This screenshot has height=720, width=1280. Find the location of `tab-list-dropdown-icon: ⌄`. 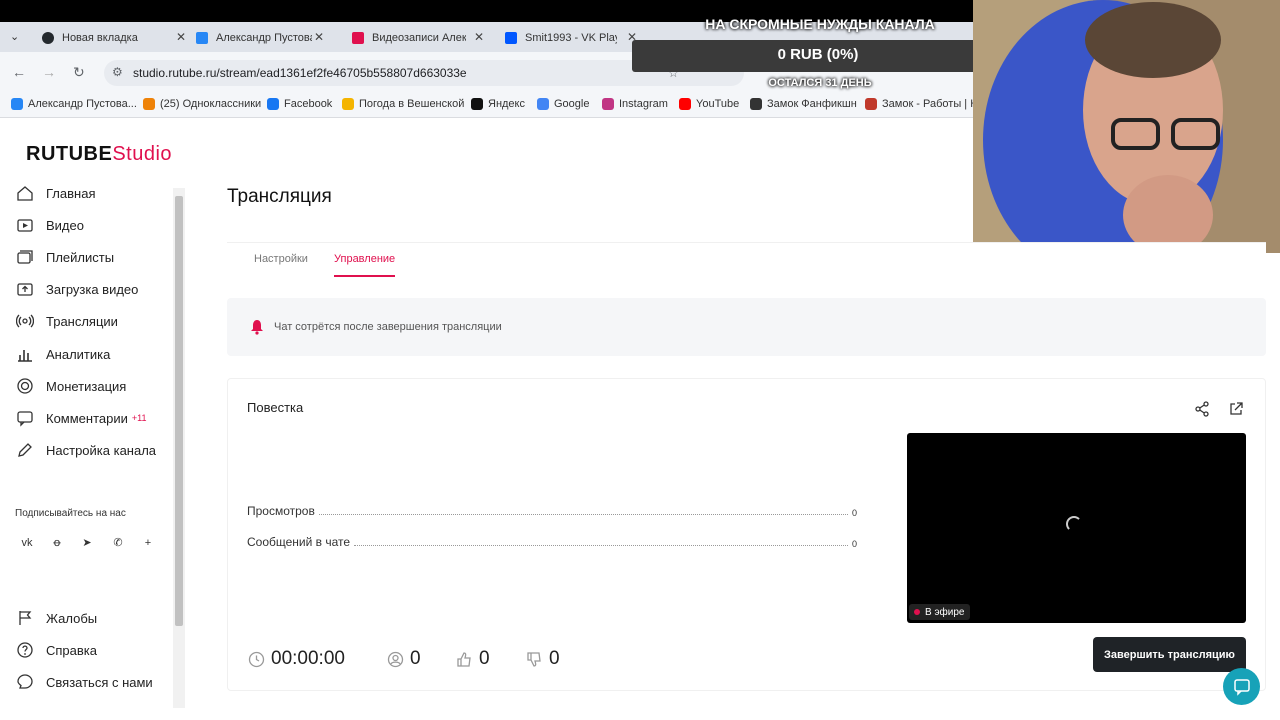

tab-list-dropdown-icon: ⌄ is located at coordinates (14, 36).